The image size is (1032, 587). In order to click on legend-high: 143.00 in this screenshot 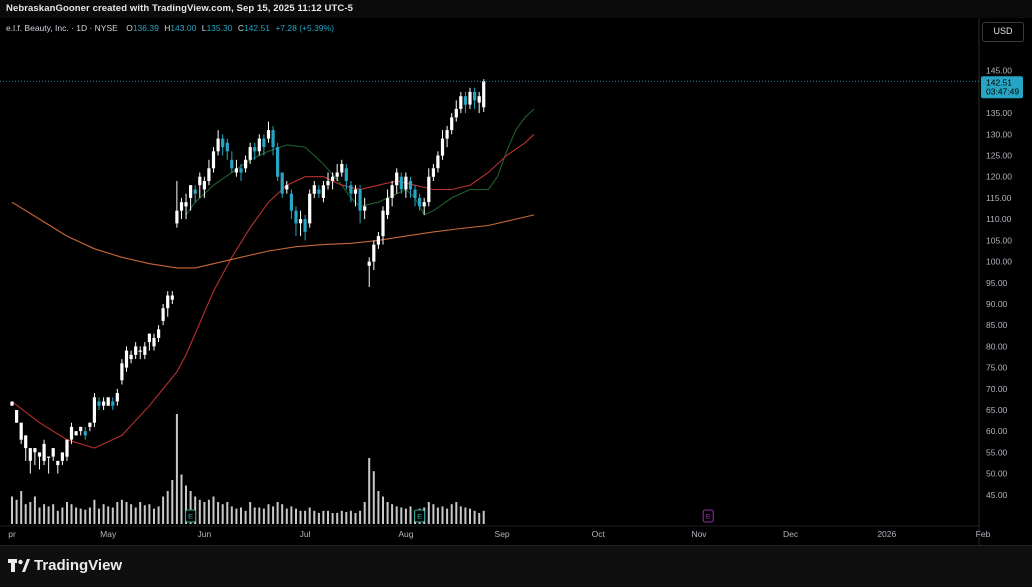, I will do `click(183, 28)`.